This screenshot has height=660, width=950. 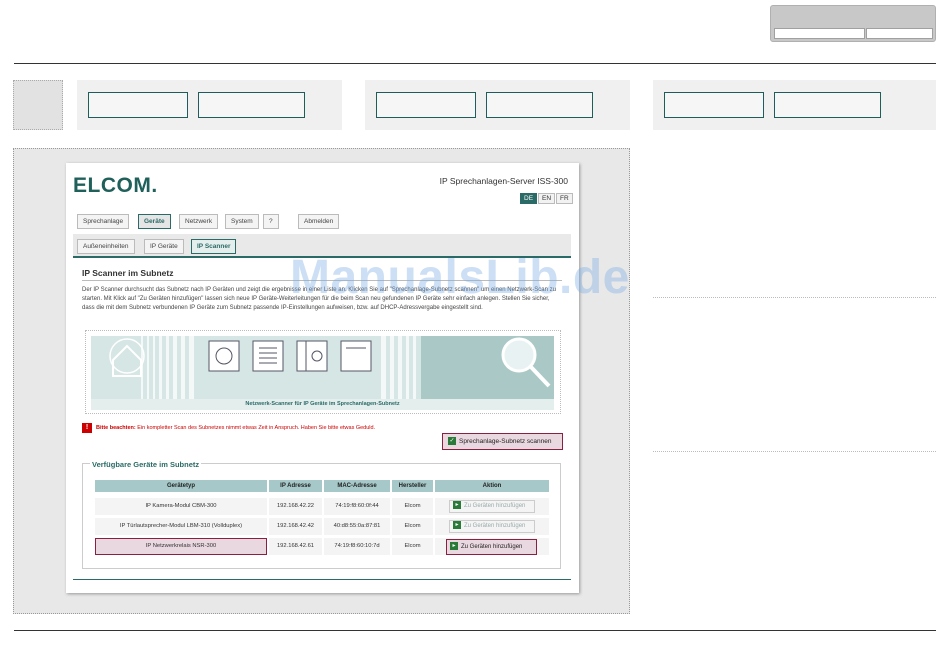 I want to click on col-header-action: Aktion, so click(x=492, y=486).